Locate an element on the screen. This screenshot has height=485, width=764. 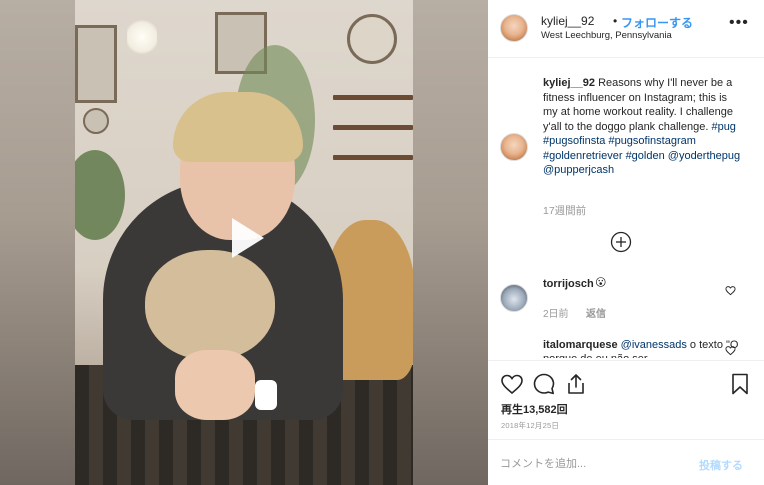
bookmark-icon is located at coordinates (740, 384).